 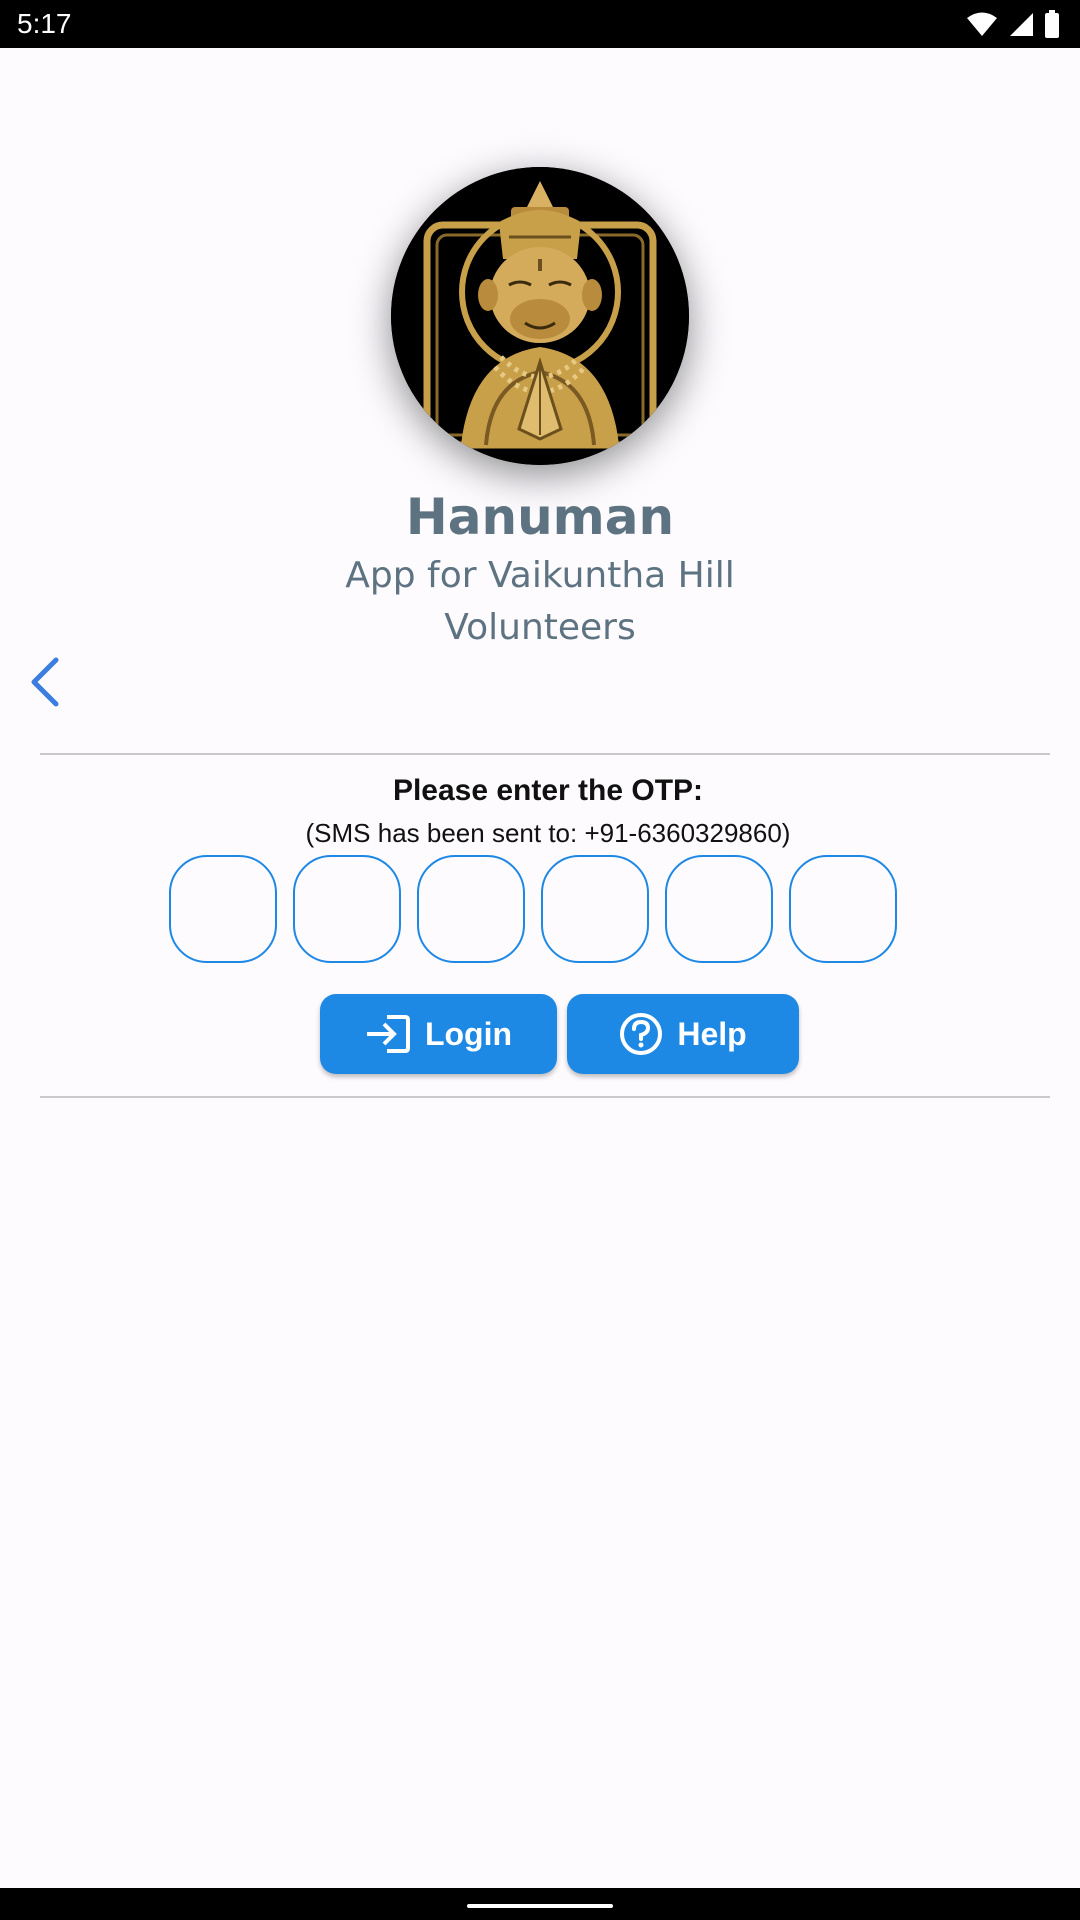 What do you see at coordinates (545, 1097) in the screenshot?
I see `divider-bottom` at bounding box center [545, 1097].